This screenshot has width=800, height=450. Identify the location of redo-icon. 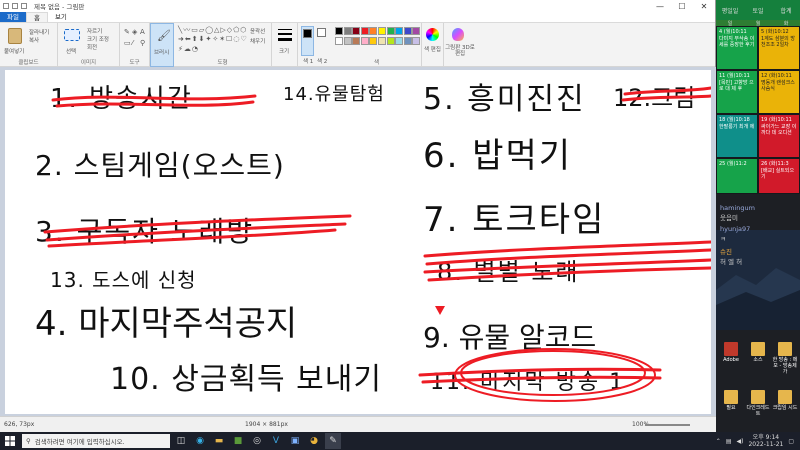
(24, 6).